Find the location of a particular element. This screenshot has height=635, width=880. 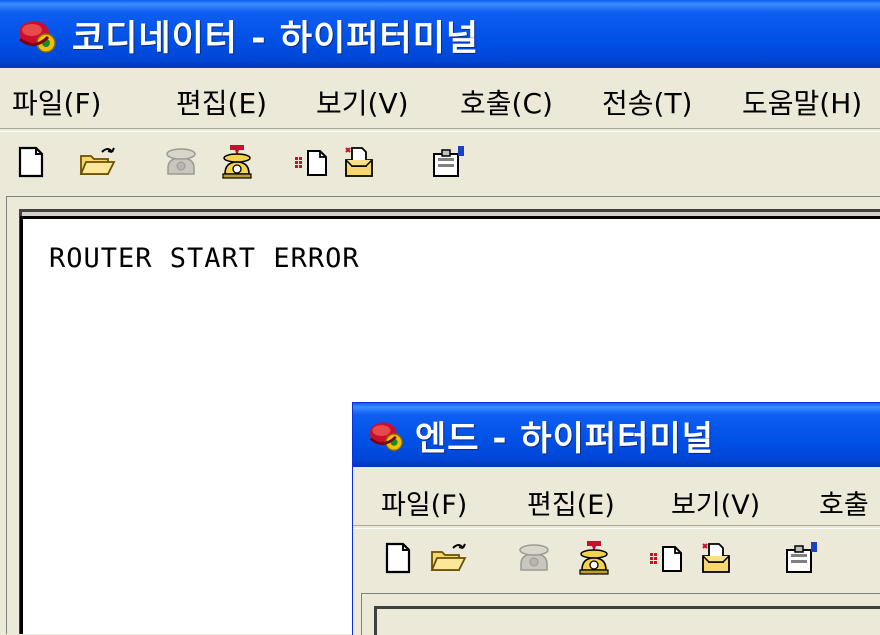

menu-transfer: 전송(T) is located at coordinates (647, 102).